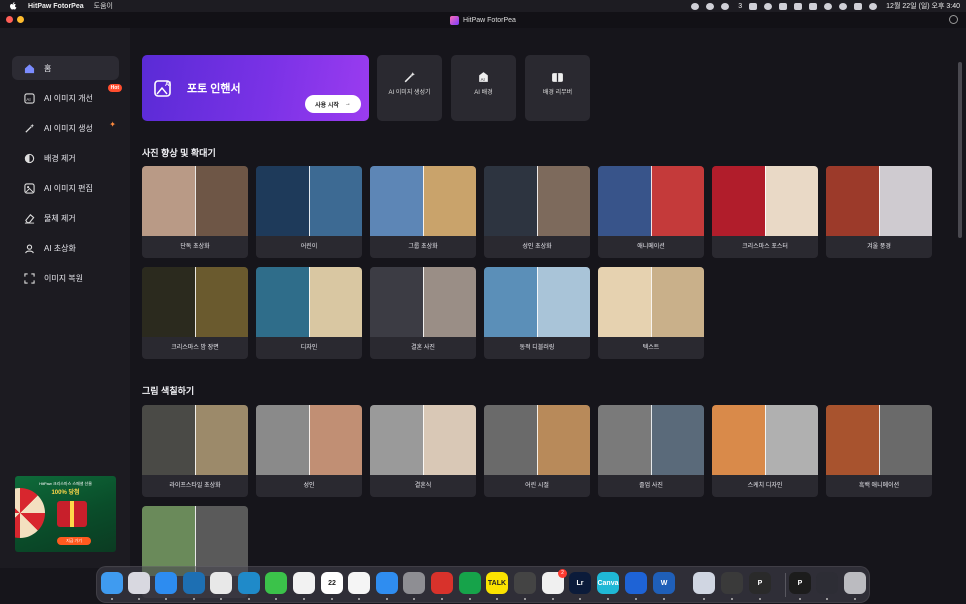 This screenshot has width=966, height=604. I want to click on sample-card: 그룹 초상화, so click(423, 212).